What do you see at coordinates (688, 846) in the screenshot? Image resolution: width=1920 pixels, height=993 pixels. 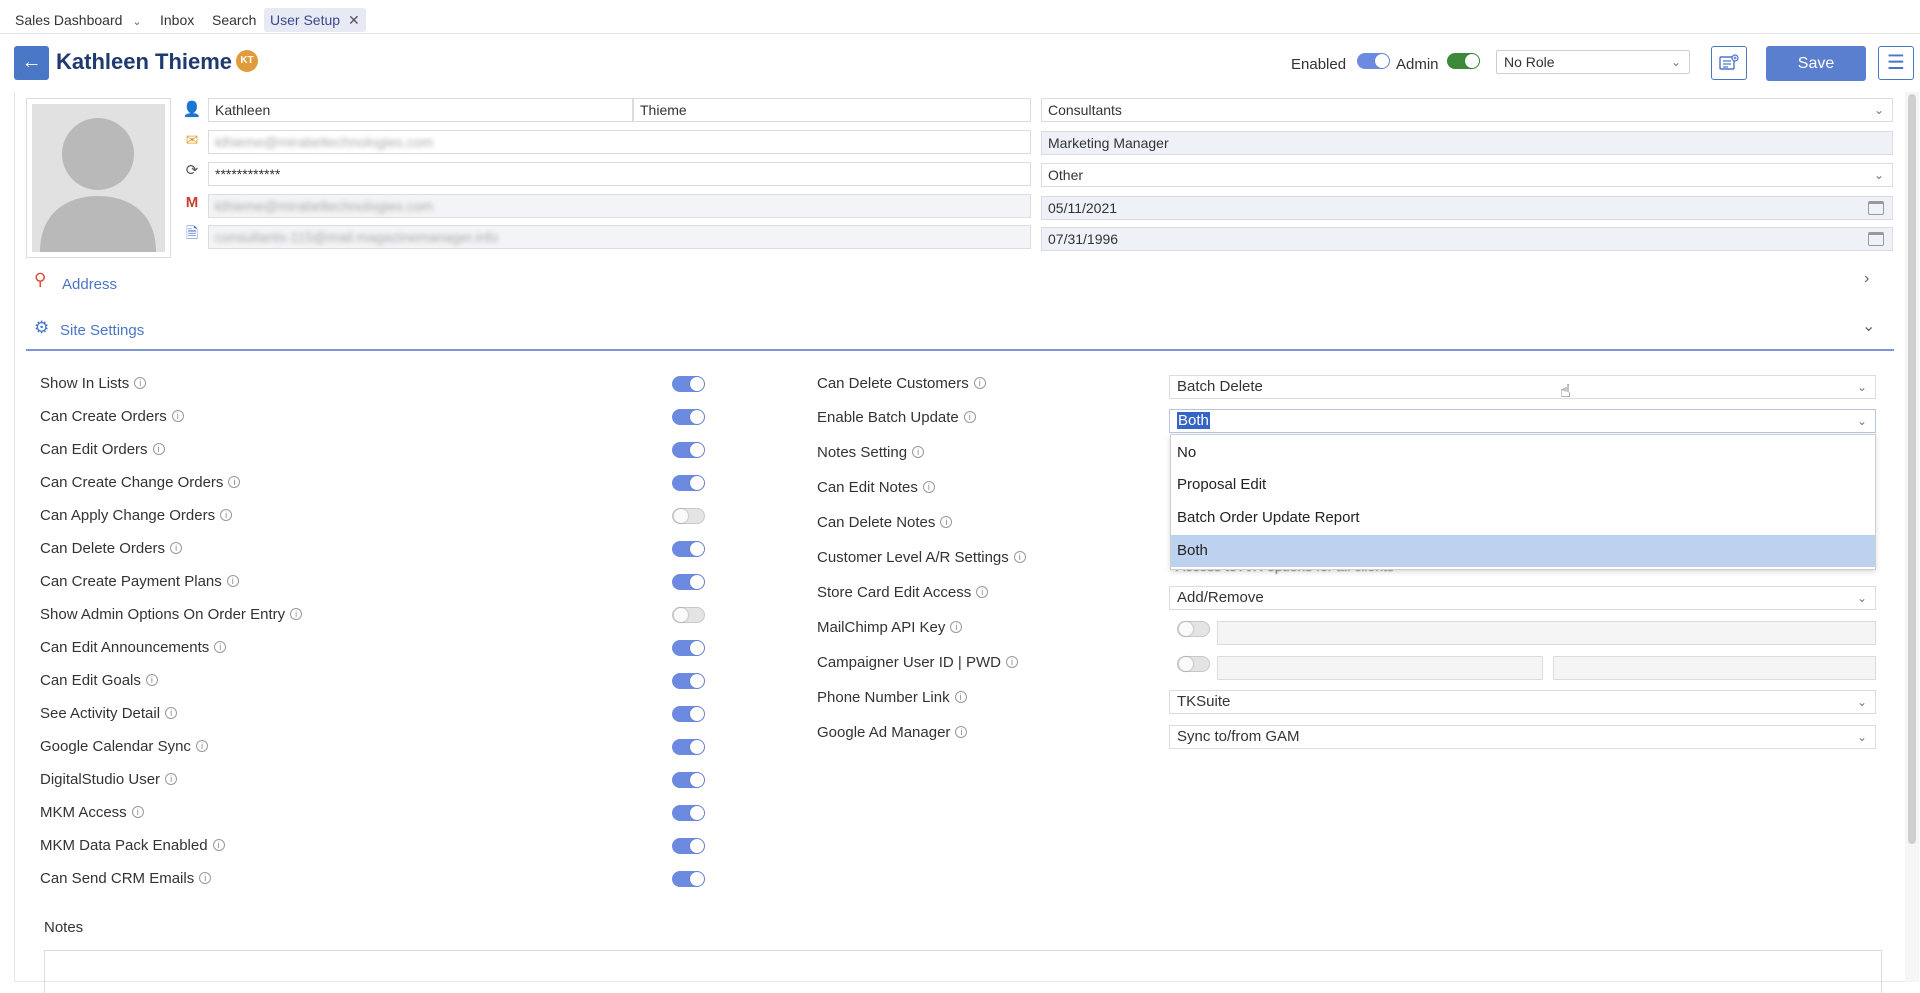 I see `mkm-data-pack-toggle` at bounding box center [688, 846].